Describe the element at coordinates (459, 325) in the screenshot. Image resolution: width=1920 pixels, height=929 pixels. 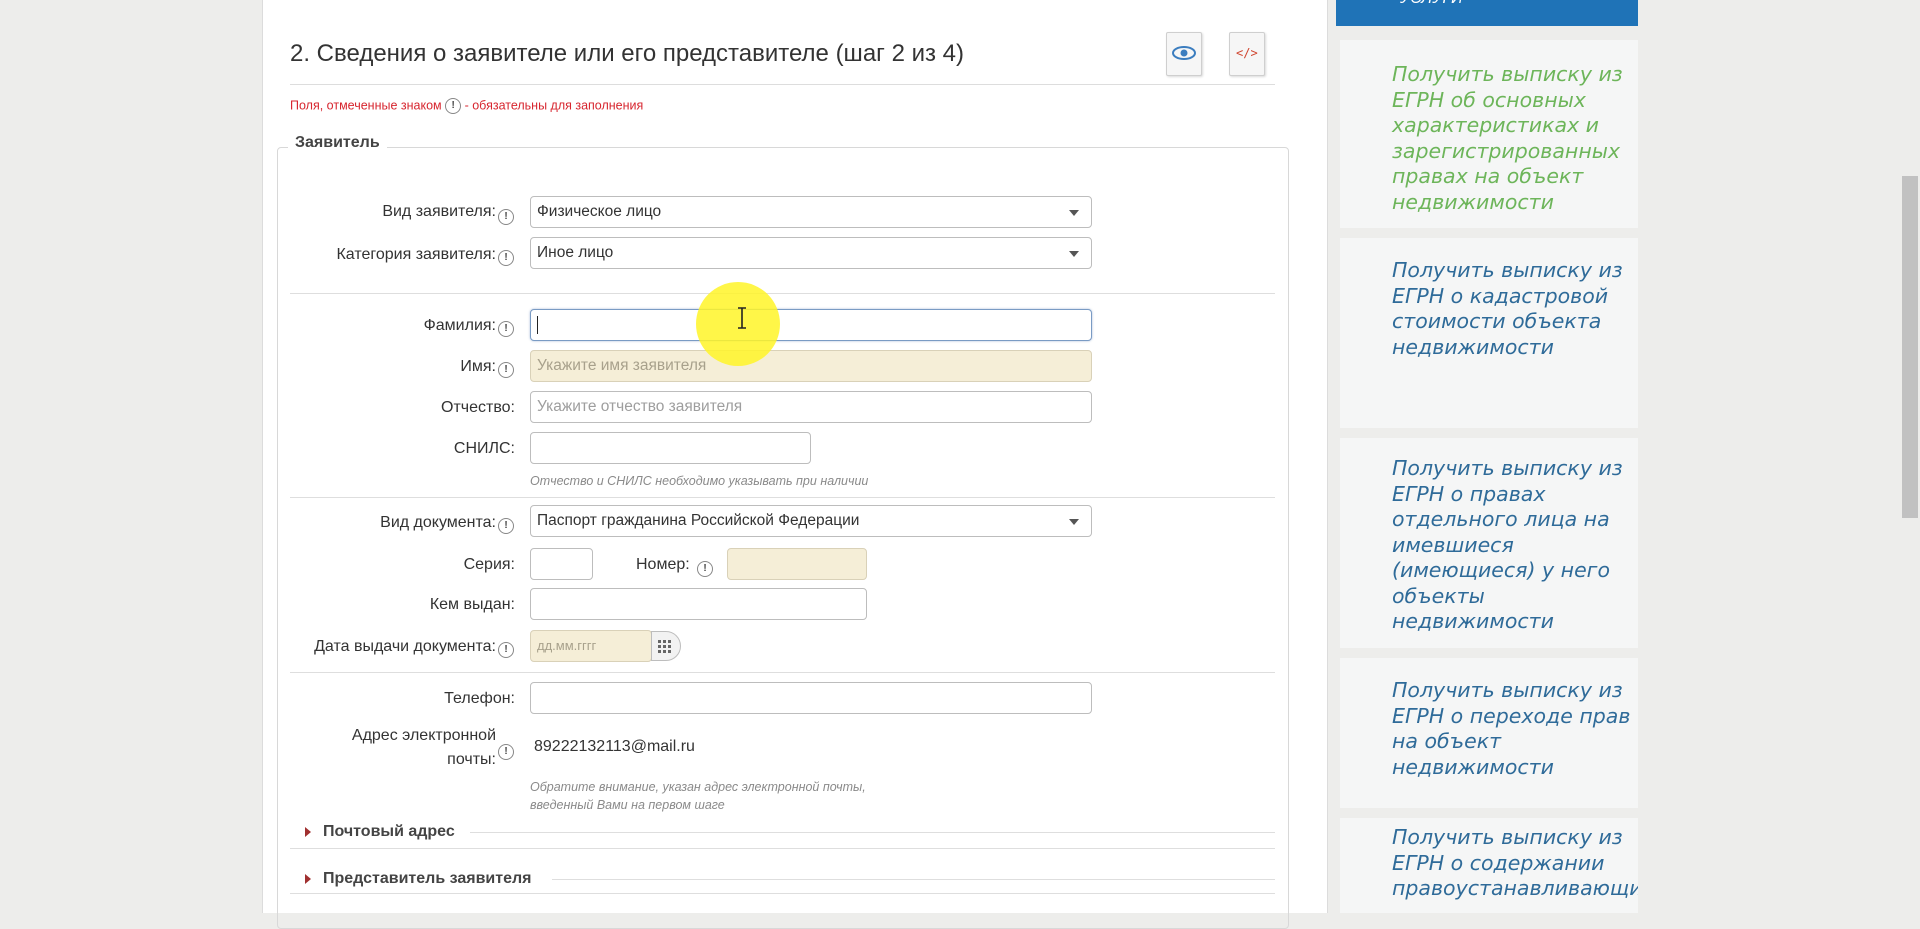
I see `surname-label: Фамилия:` at that location.